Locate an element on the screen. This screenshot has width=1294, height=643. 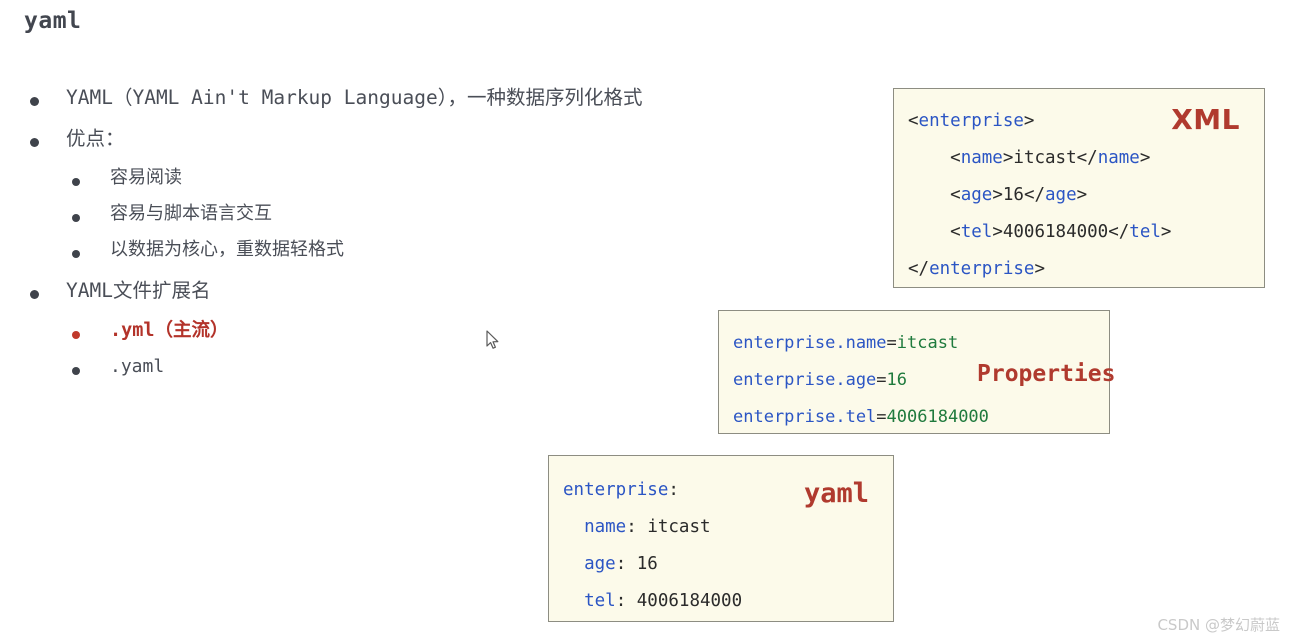
close-tag: </name> is located at coordinates (1113, 158).